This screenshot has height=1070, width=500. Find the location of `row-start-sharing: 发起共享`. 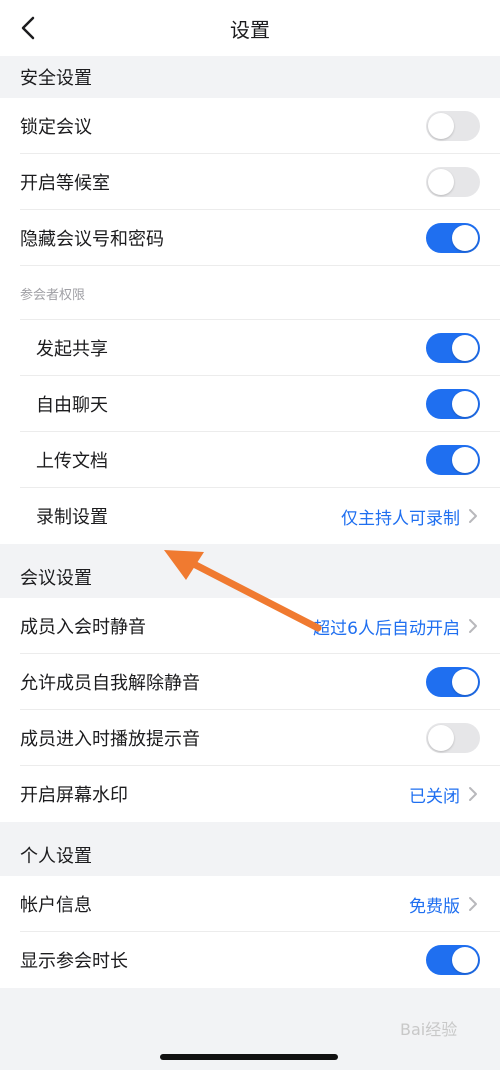

row-start-sharing: 发起共享 is located at coordinates (250, 348).